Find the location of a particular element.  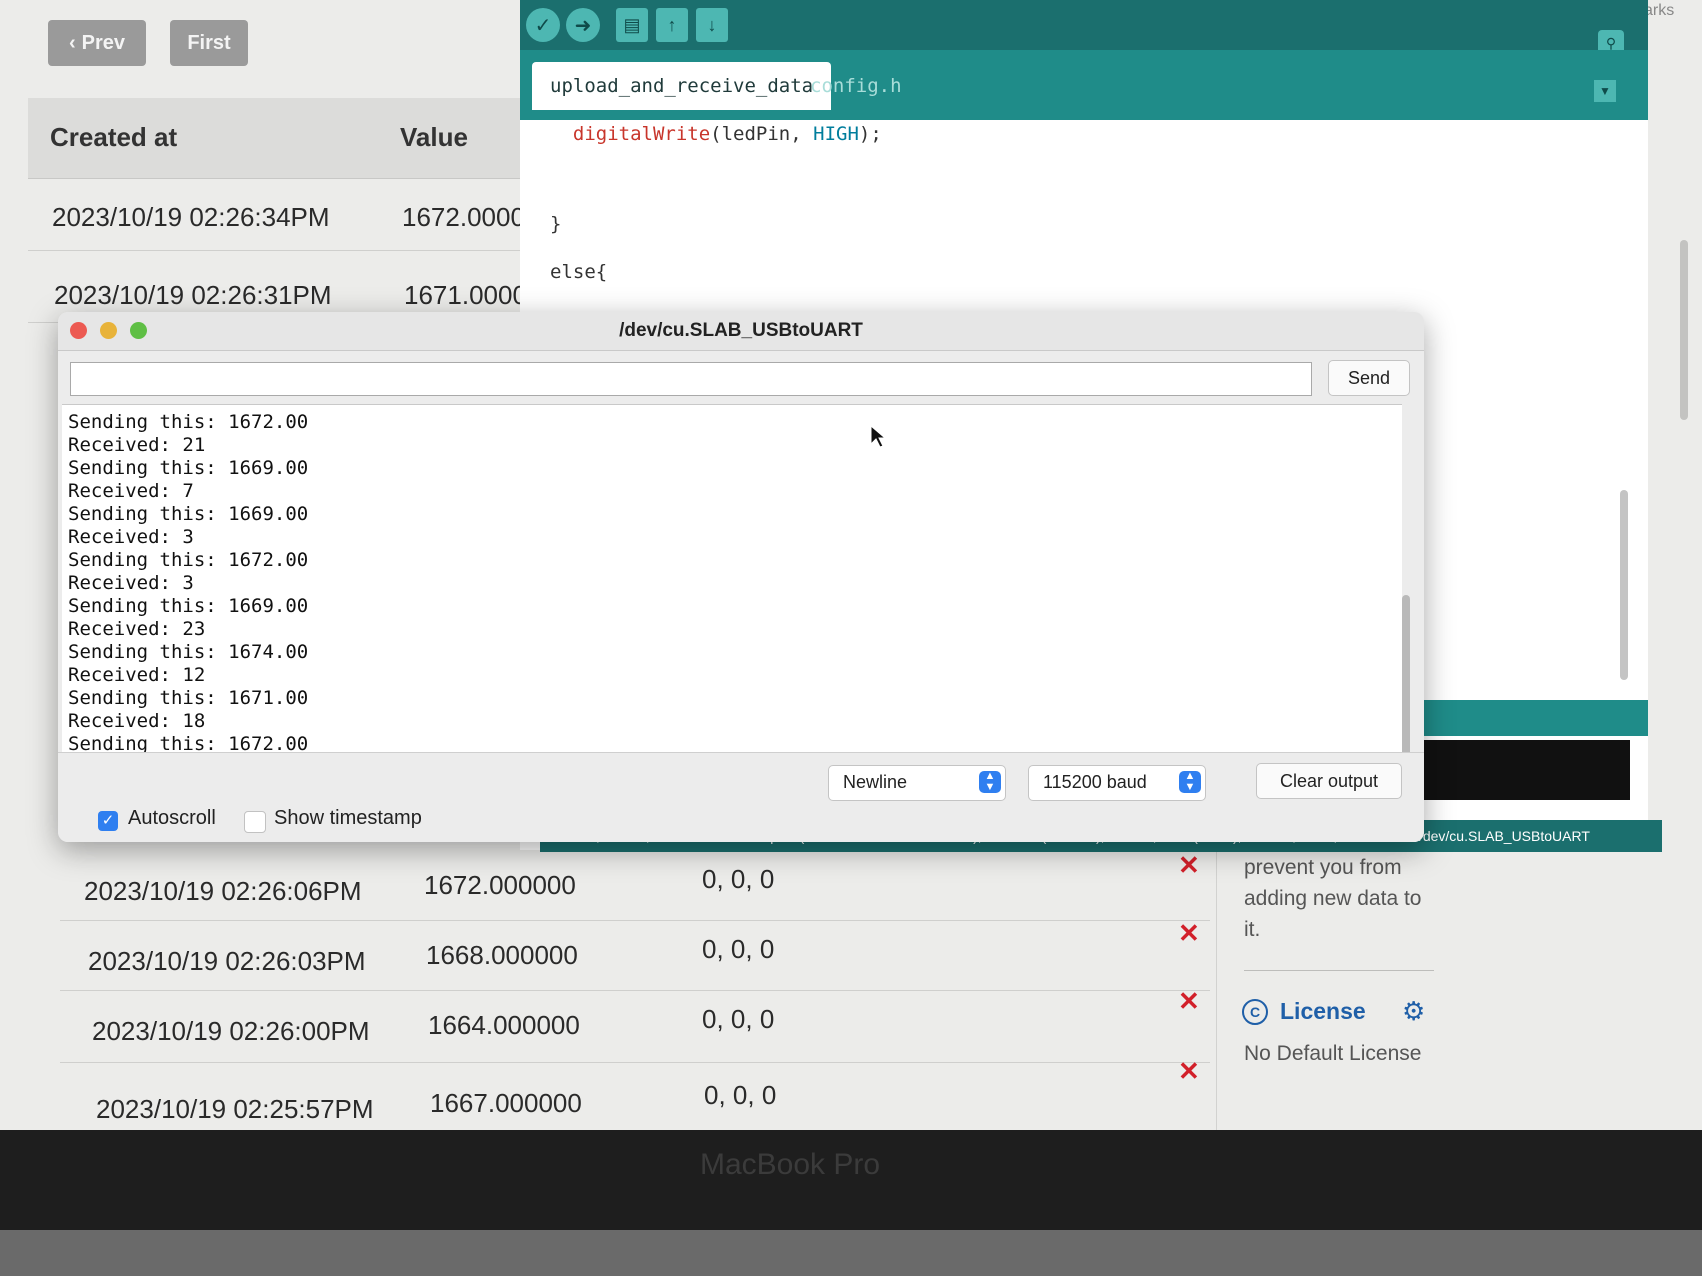

brand-label: MacBook Pro is located at coordinates (790, 1164).